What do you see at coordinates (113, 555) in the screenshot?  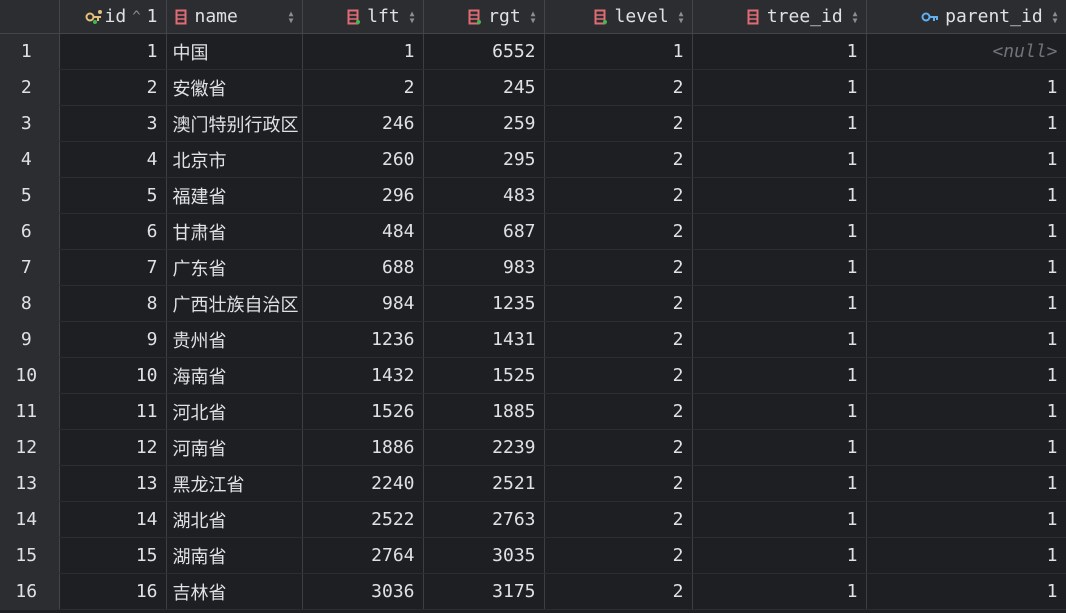 I see `cell-id: 15` at bounding box center [113, 555].